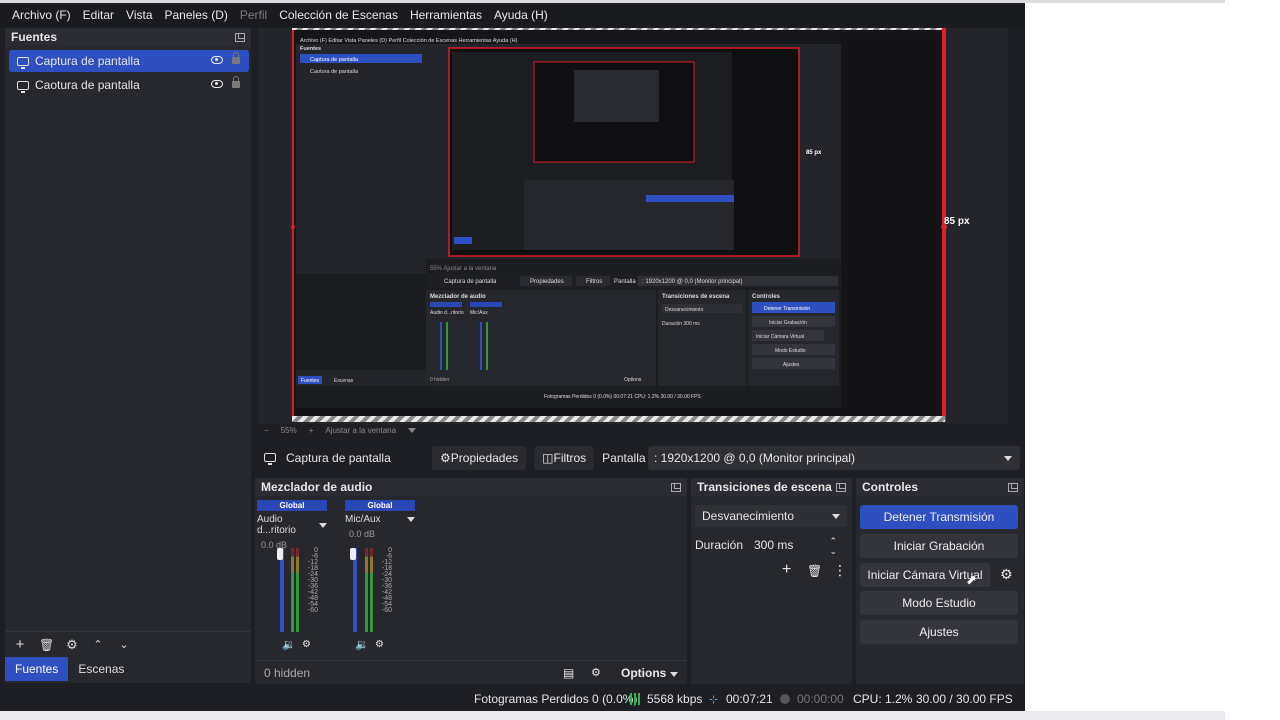 Image resolution: width=1280 pixels, height=720 pixels. What do you see at coordinates (649, 673) in the screenshot?
I see `options-button: Options` at bounding box center [649, 673].